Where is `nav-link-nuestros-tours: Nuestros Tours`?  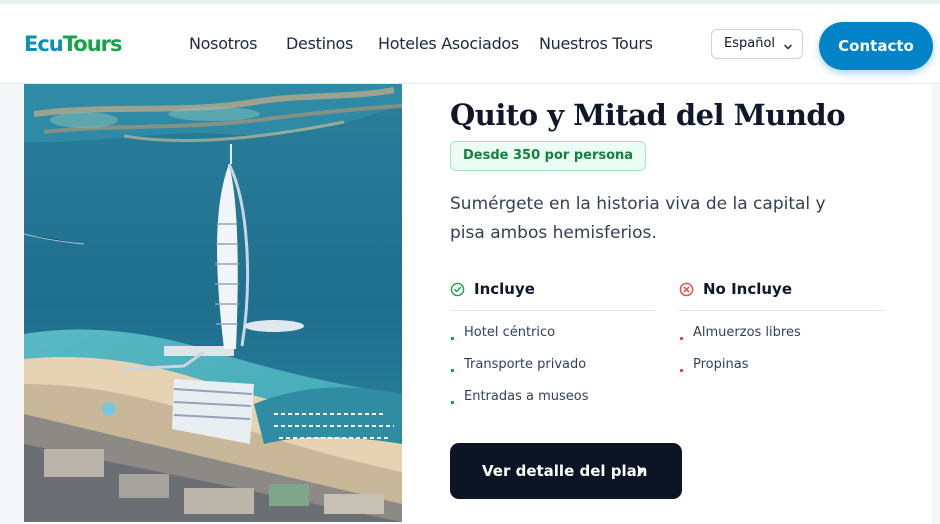
nav-link-nuestros-tours: Nuestros Tours is located at coordinates (596, 43).